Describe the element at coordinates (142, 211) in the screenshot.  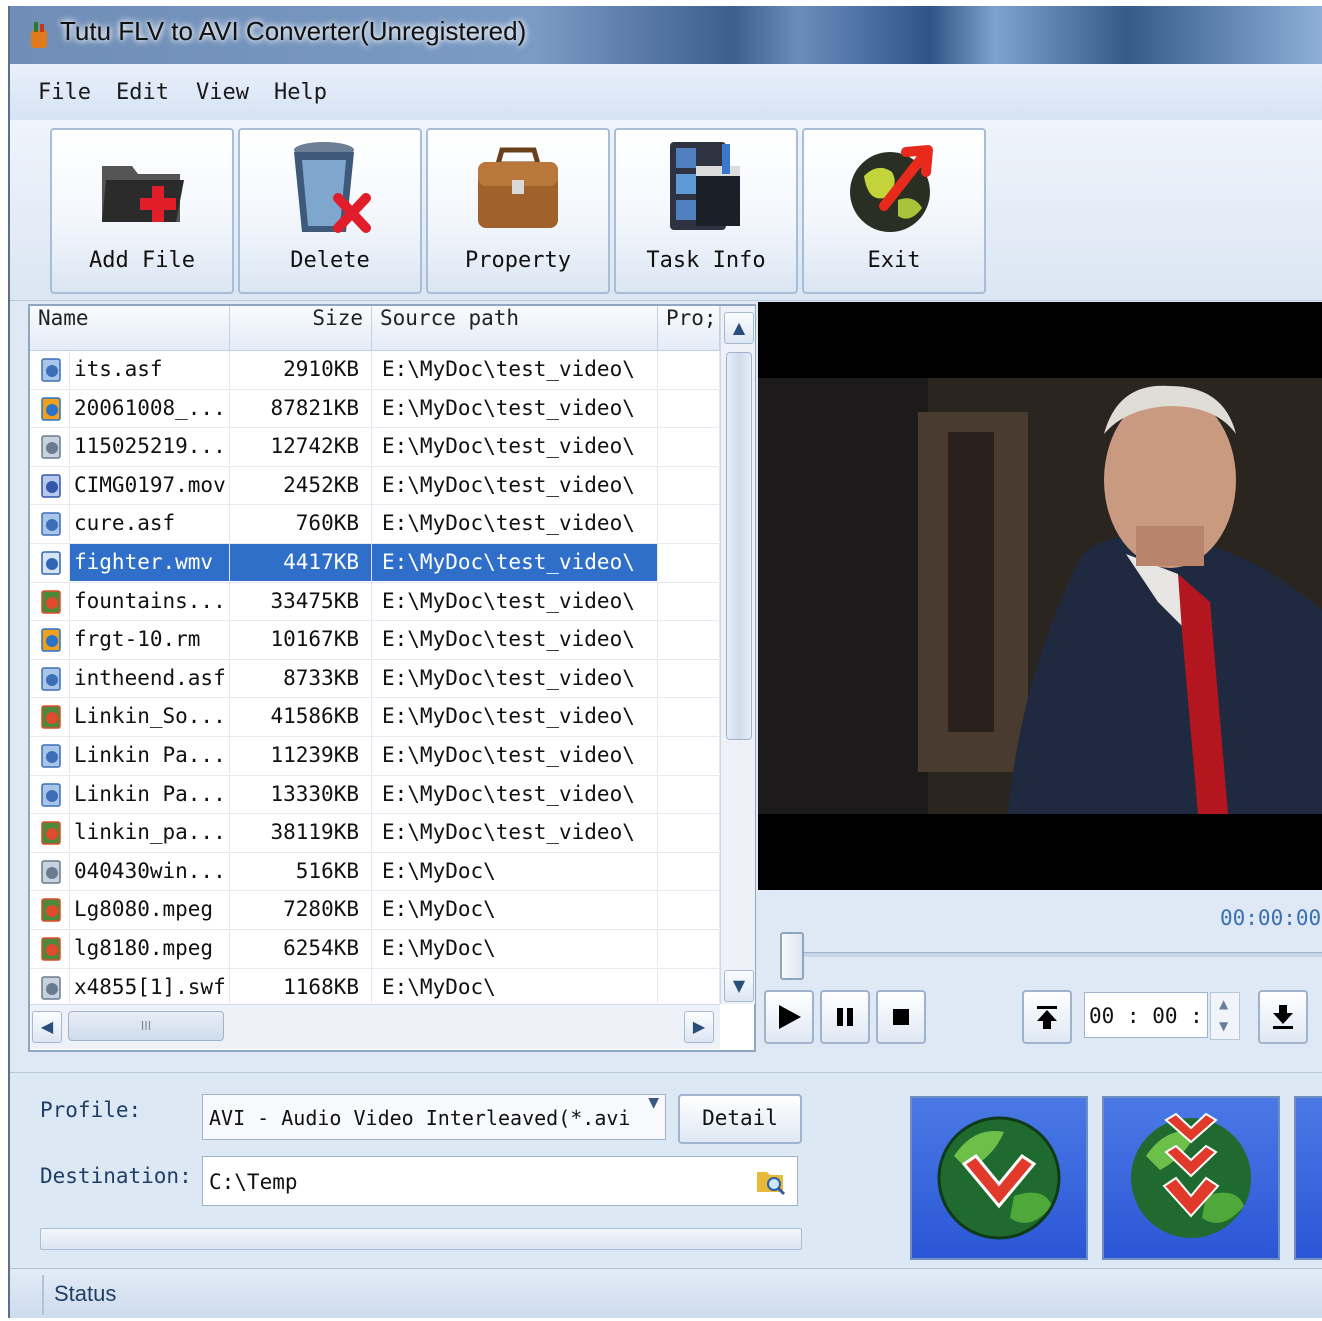
I see `add-file-button: Add File` at that location.